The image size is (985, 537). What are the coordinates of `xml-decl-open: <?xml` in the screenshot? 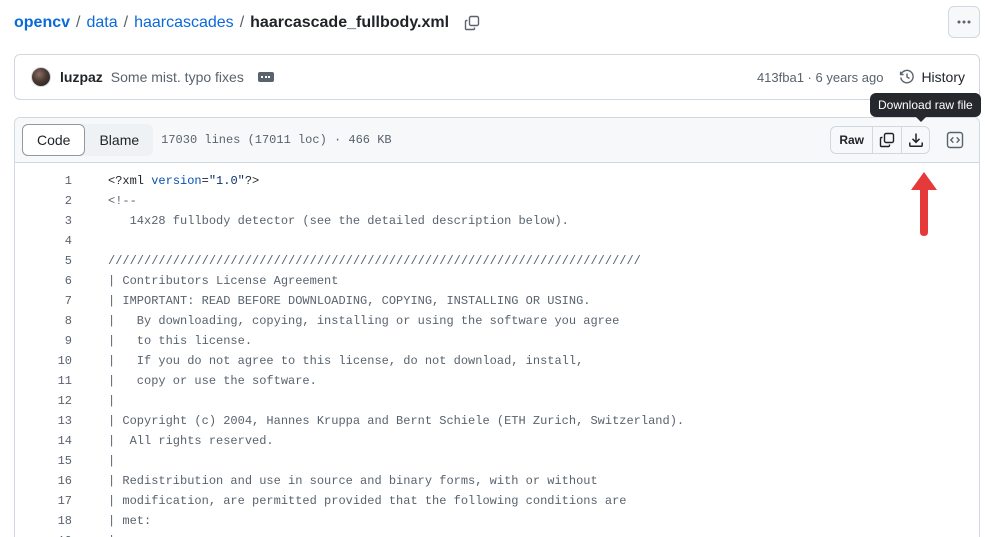 It's located at (130, 181).